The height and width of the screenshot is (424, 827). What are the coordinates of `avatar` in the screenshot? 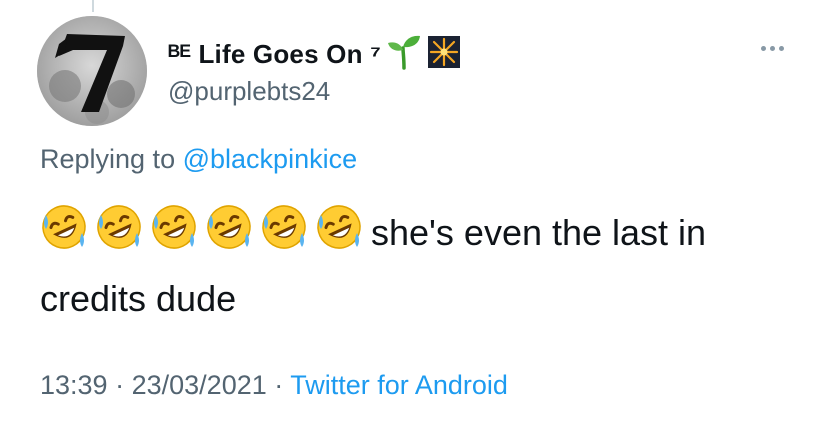 It's located at (92, 71).